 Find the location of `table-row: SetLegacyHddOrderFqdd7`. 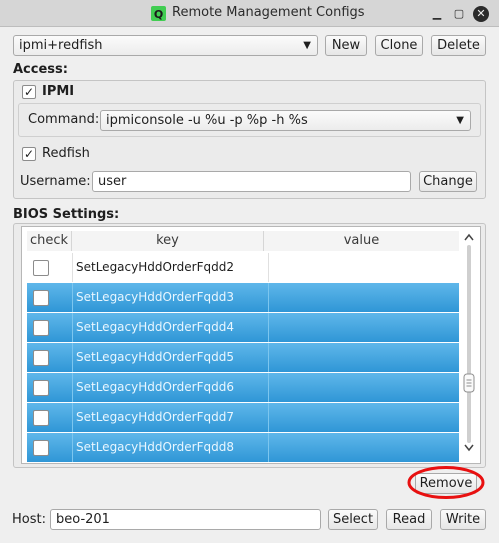

table-row: SetLegacyHddOrderFqdd7 is located at coordinates (243, 417).